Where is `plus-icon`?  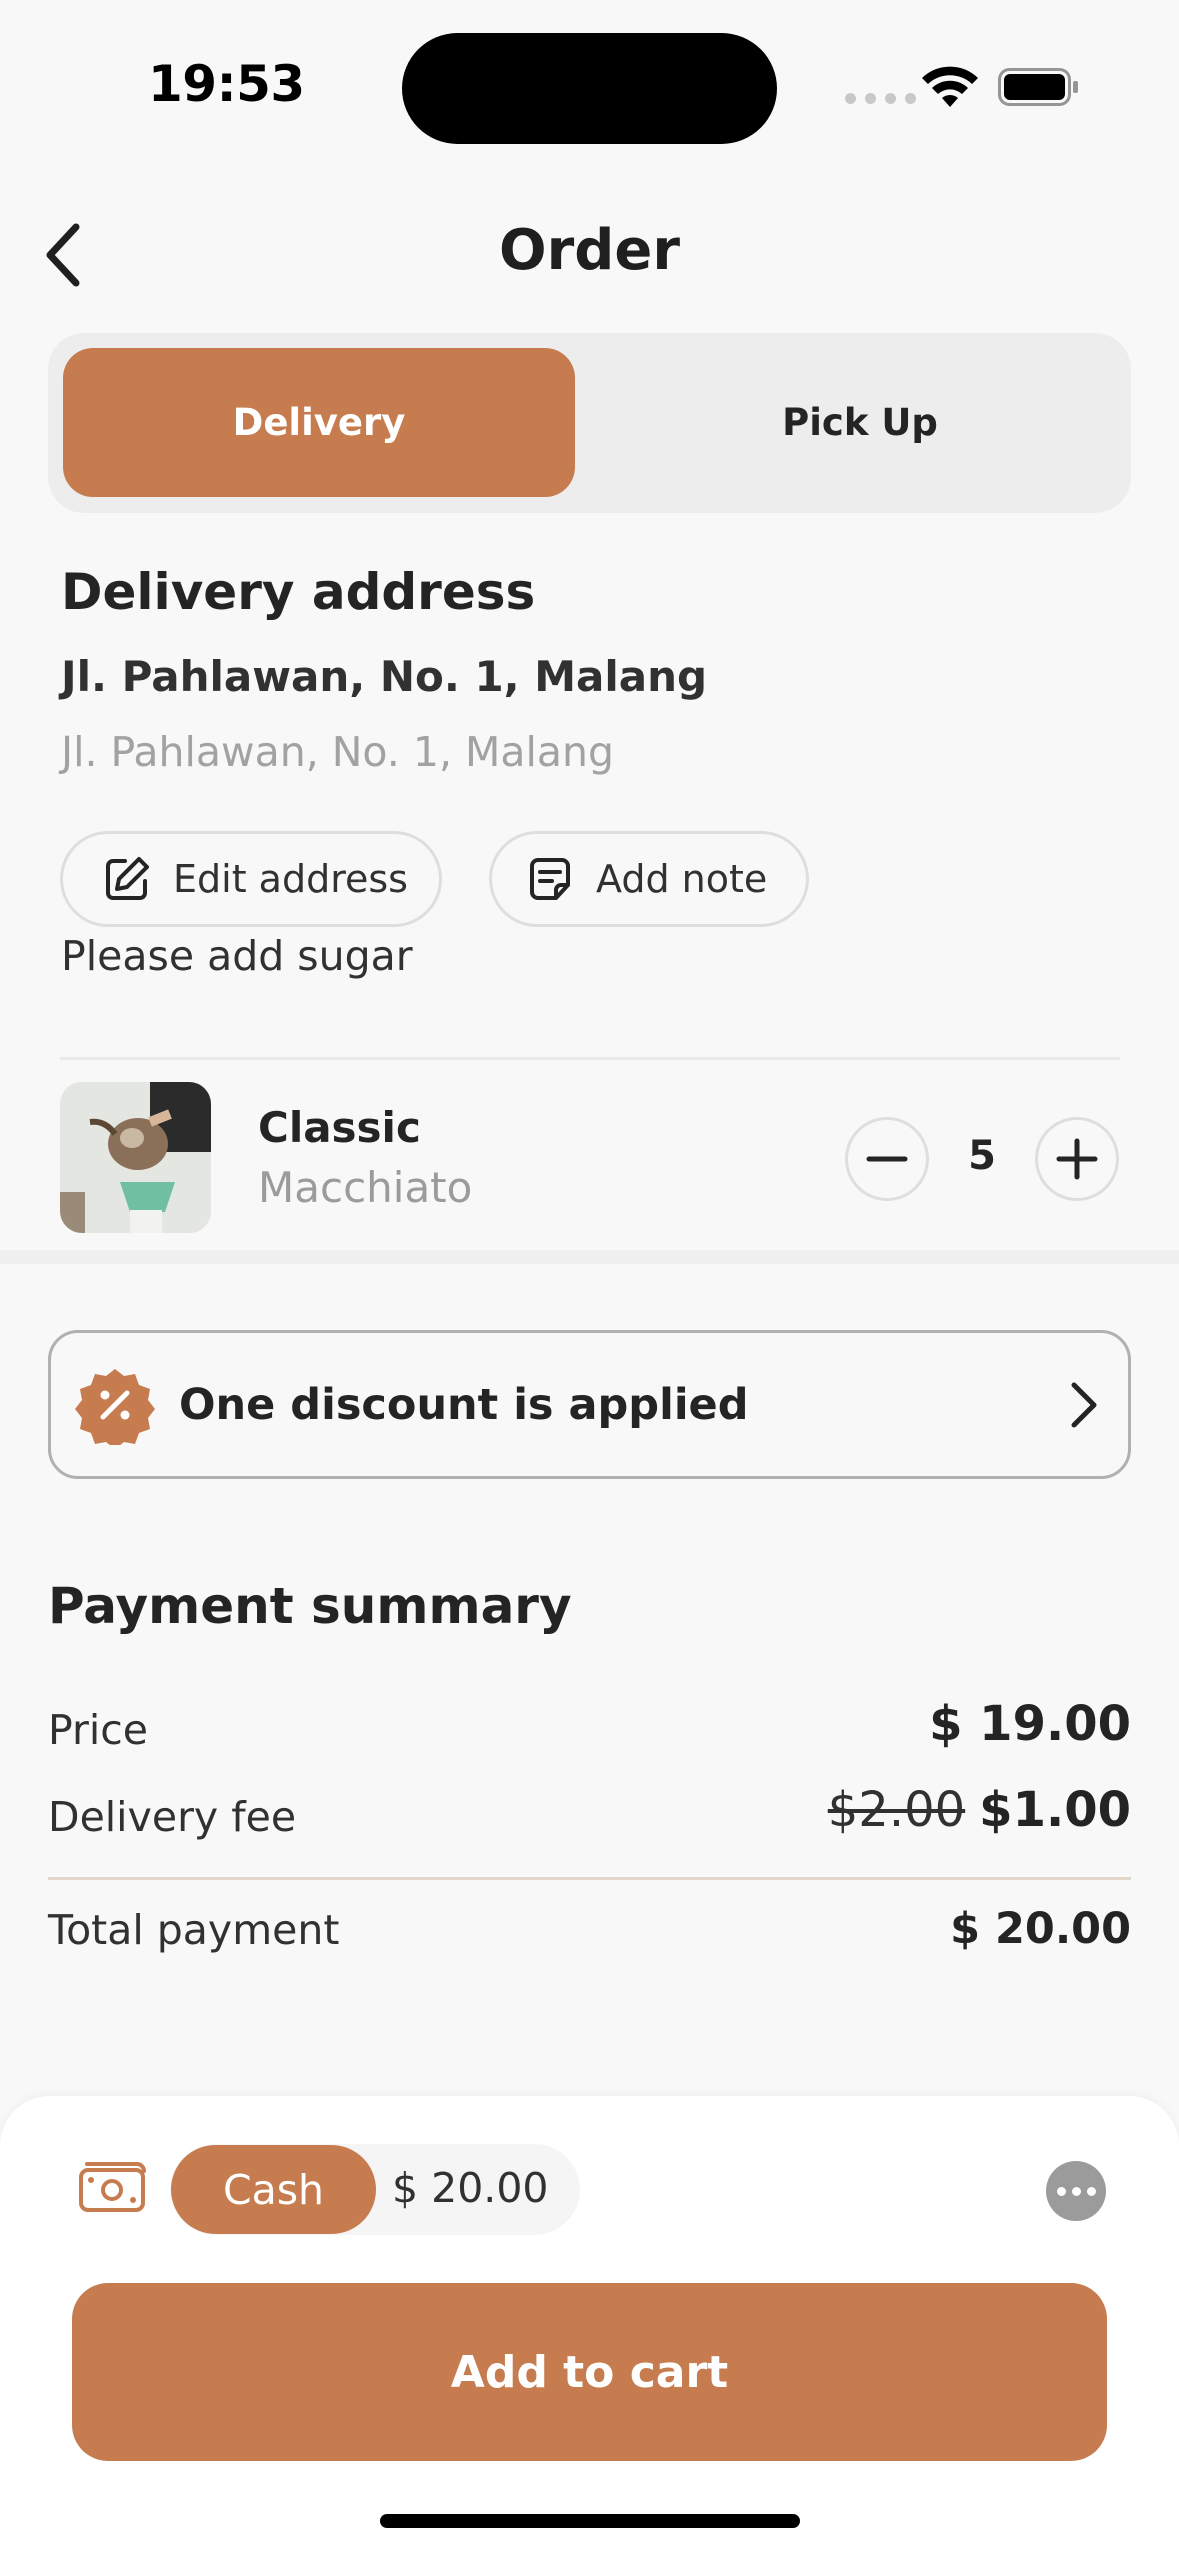
plus-icon is located at coordinates (1077, 1159).